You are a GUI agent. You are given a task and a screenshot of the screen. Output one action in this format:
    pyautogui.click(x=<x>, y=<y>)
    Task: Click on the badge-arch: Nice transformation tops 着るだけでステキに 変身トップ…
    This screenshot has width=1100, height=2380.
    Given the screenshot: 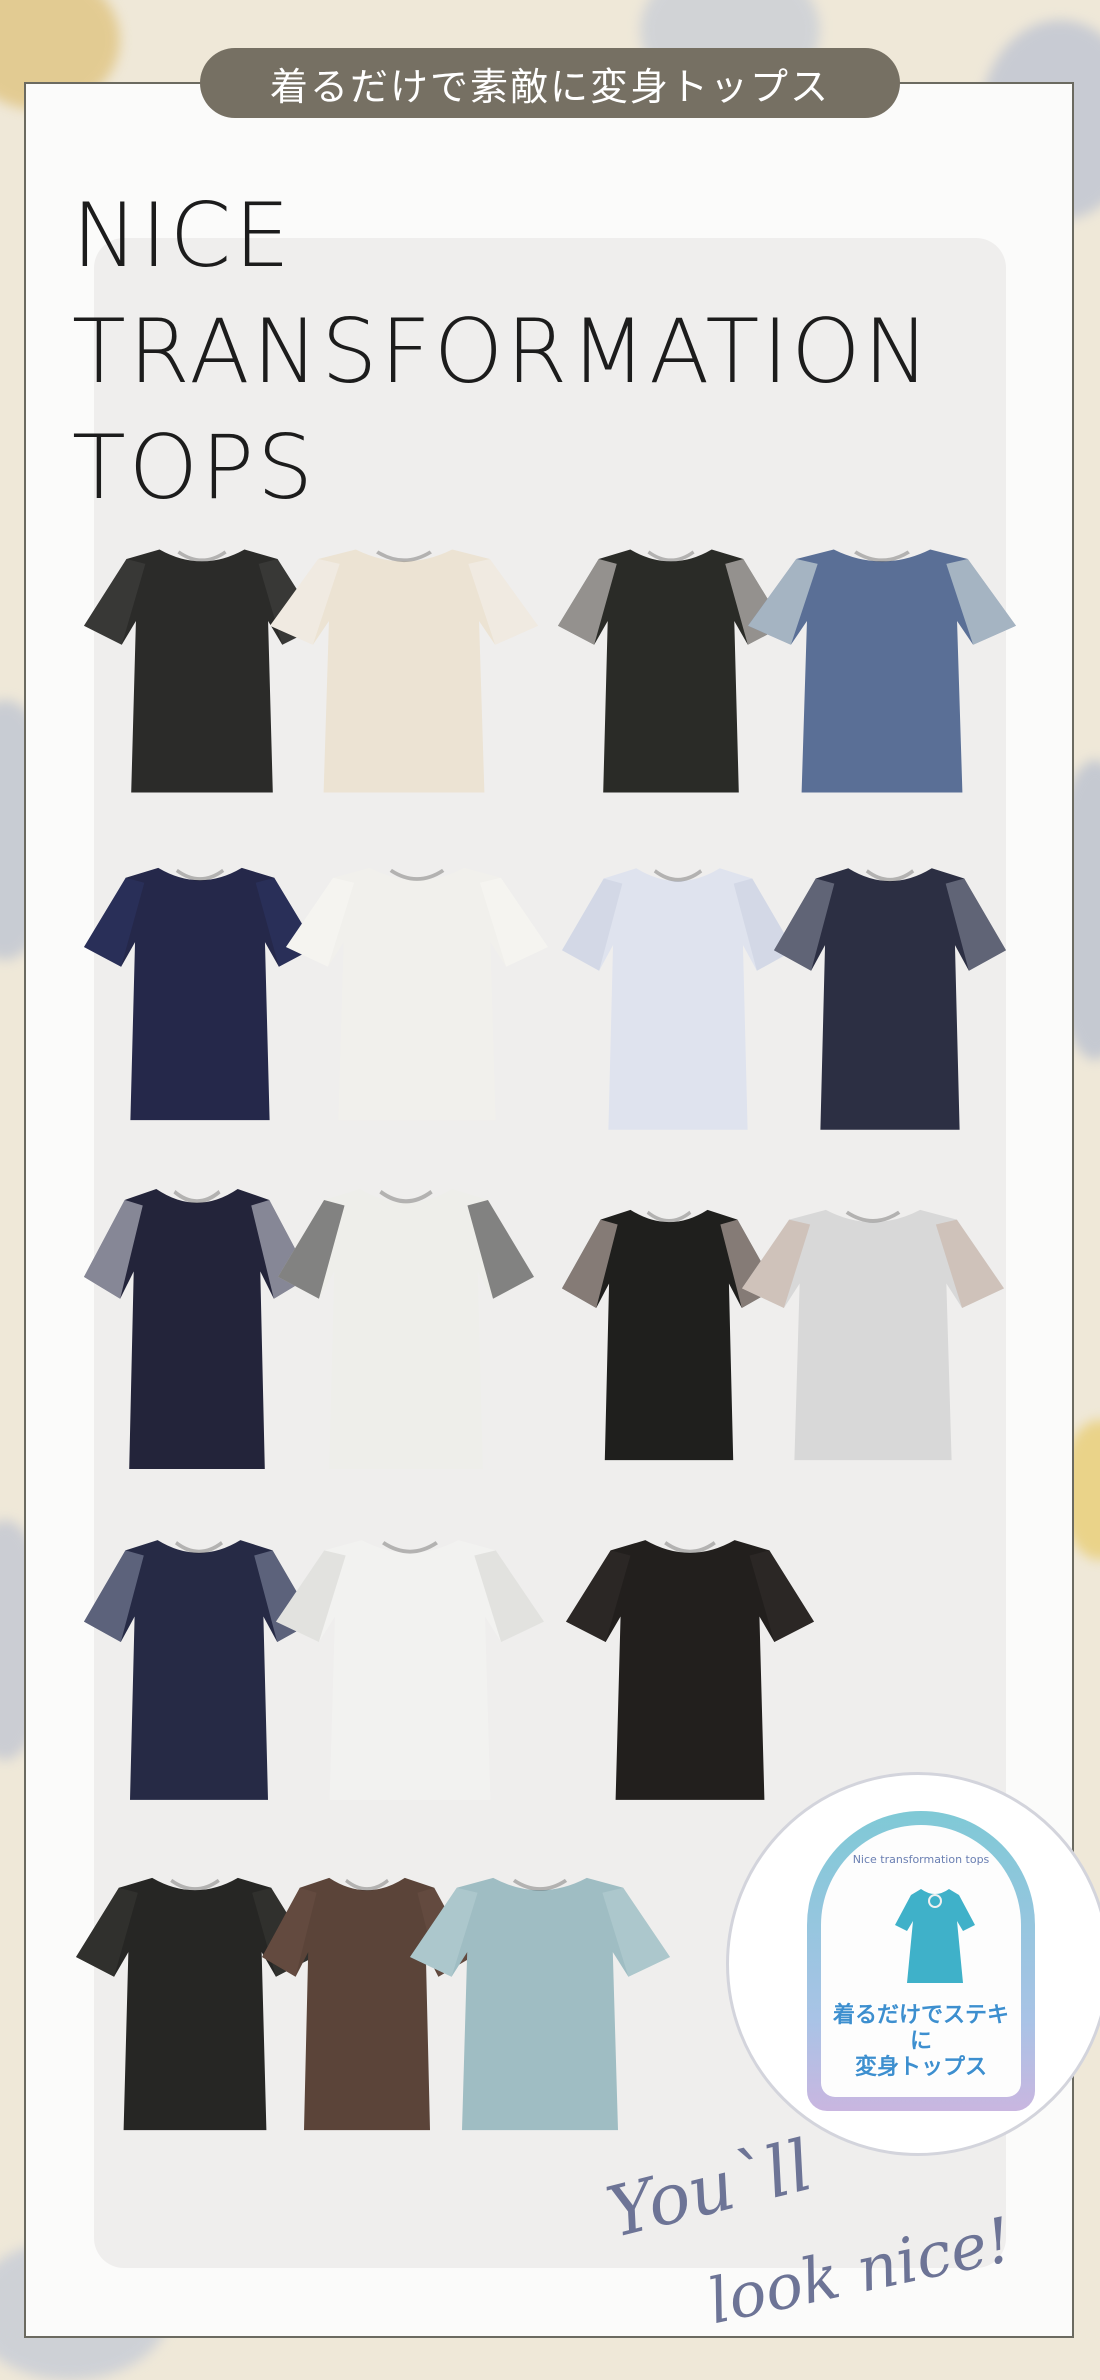 What is the action you would take?
    pyautogui.click(x=921, y=1961)
    